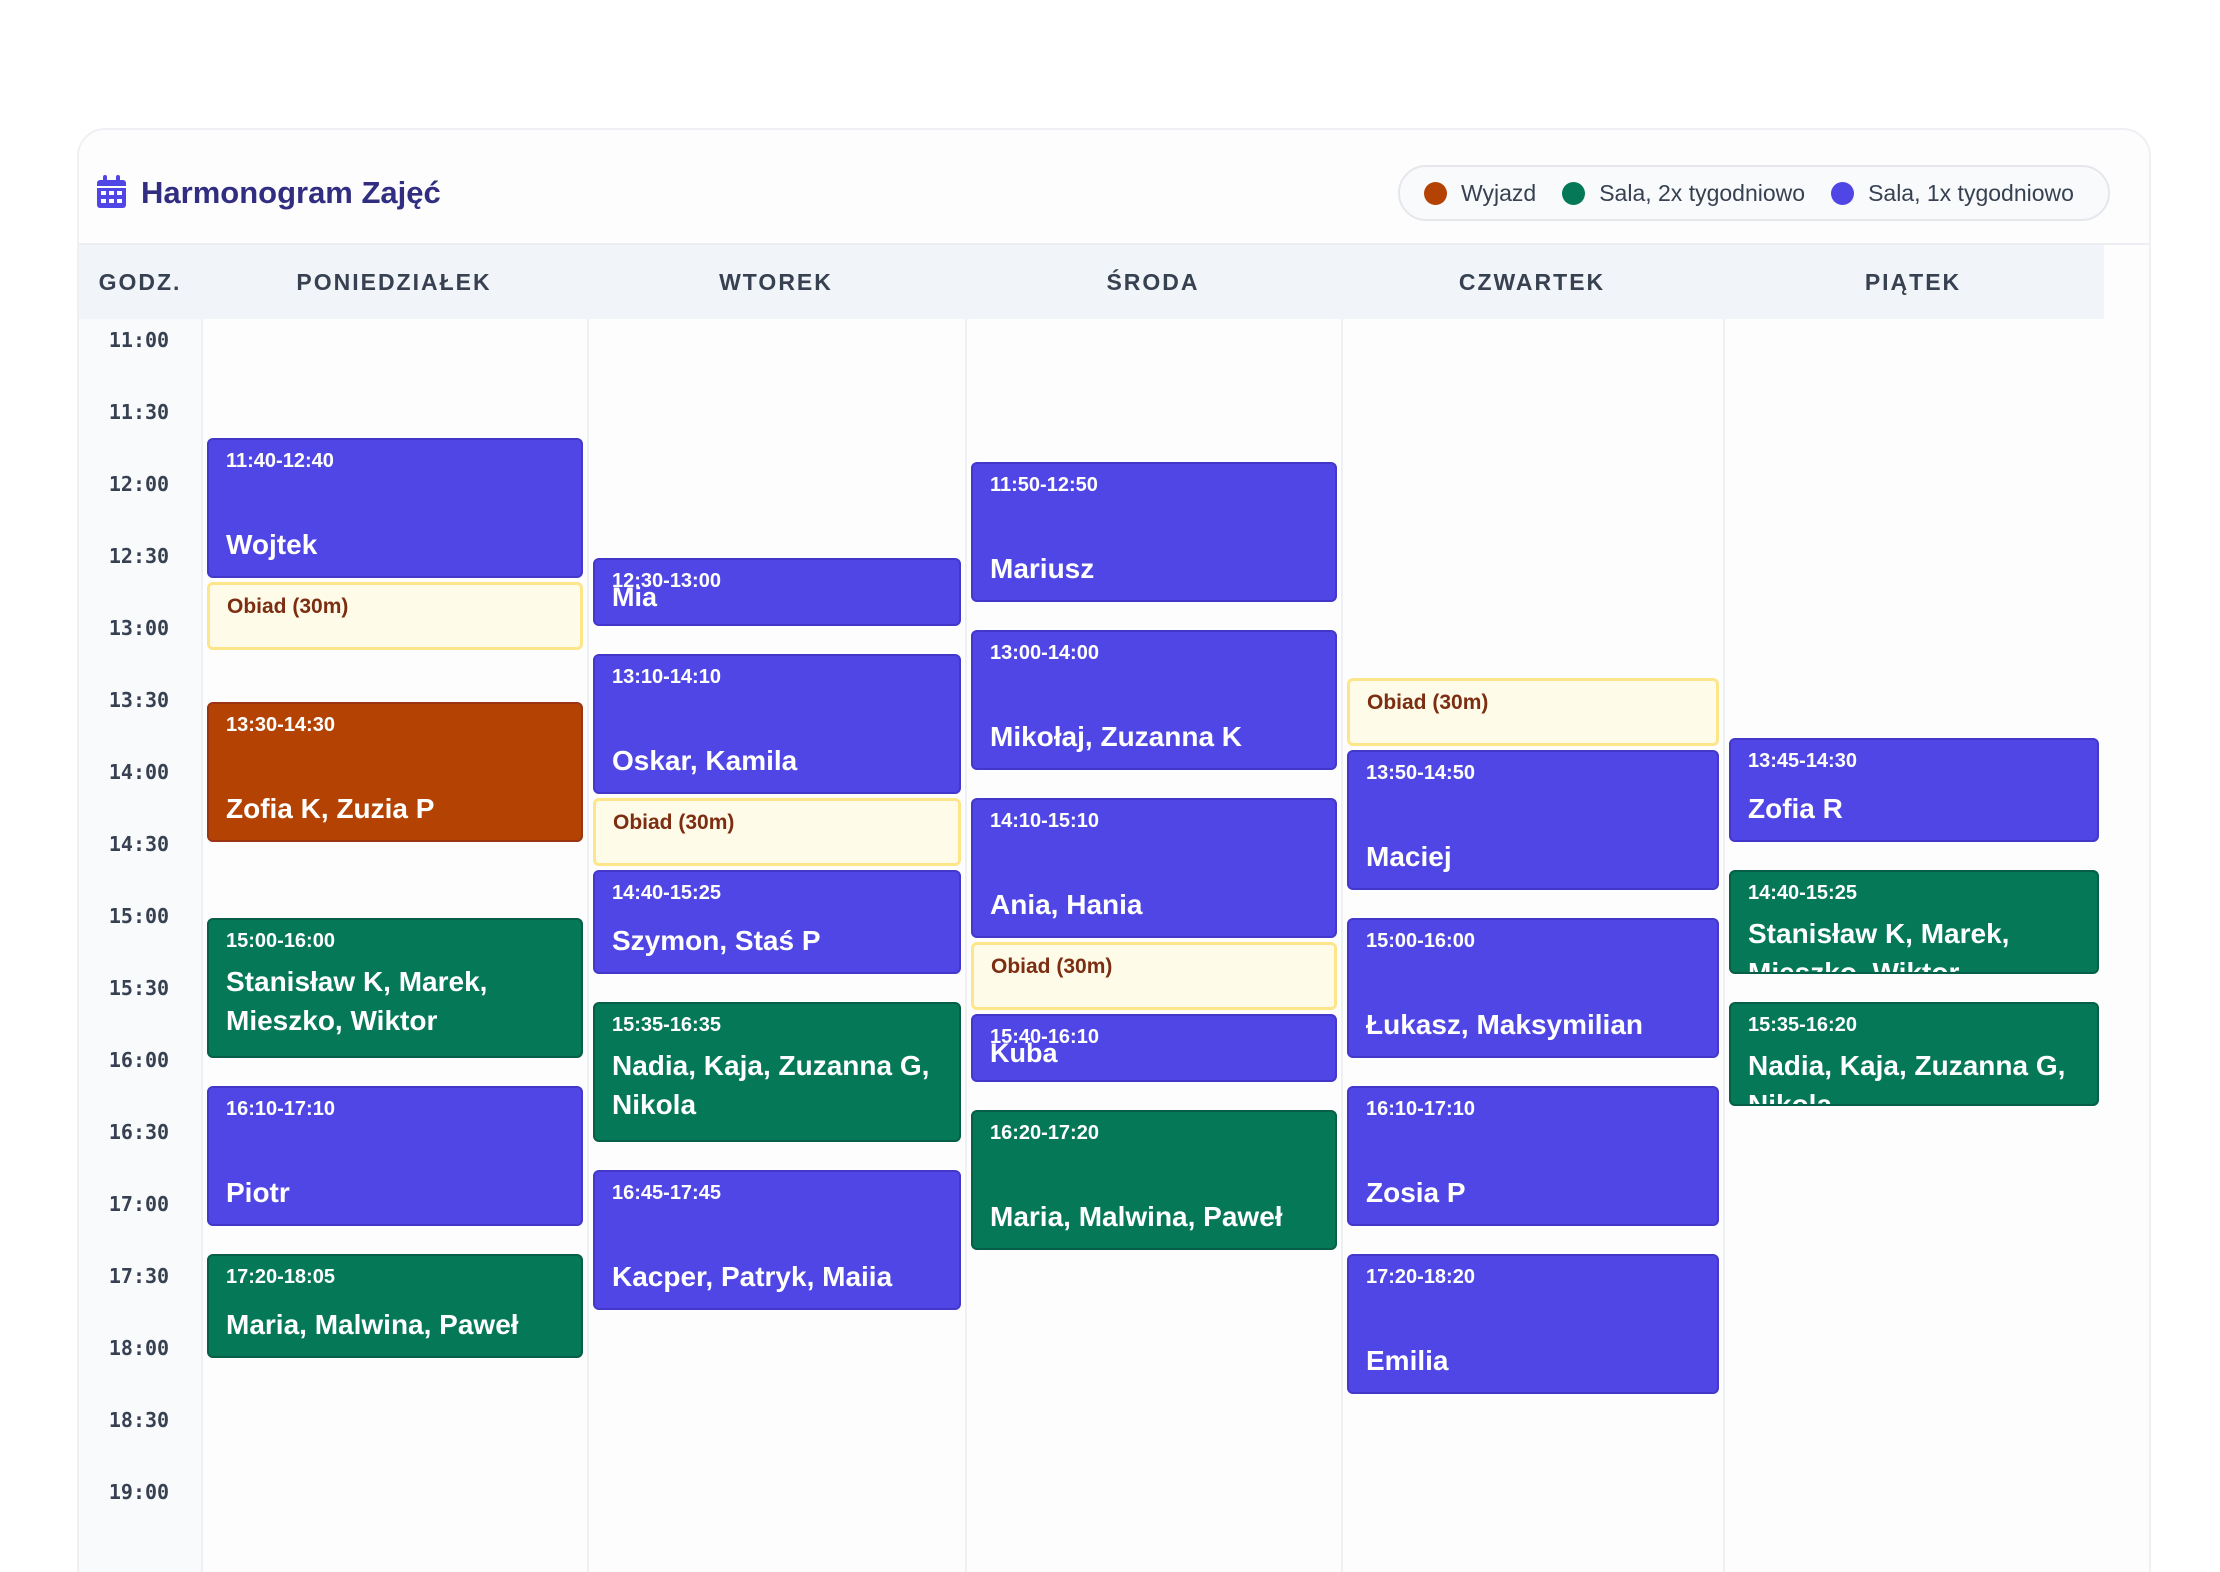  What do you see at coordinates (1802, 761) in the screenshot?
I see `class-time: 13:45-14:30` at bounding box center [1802, 761].